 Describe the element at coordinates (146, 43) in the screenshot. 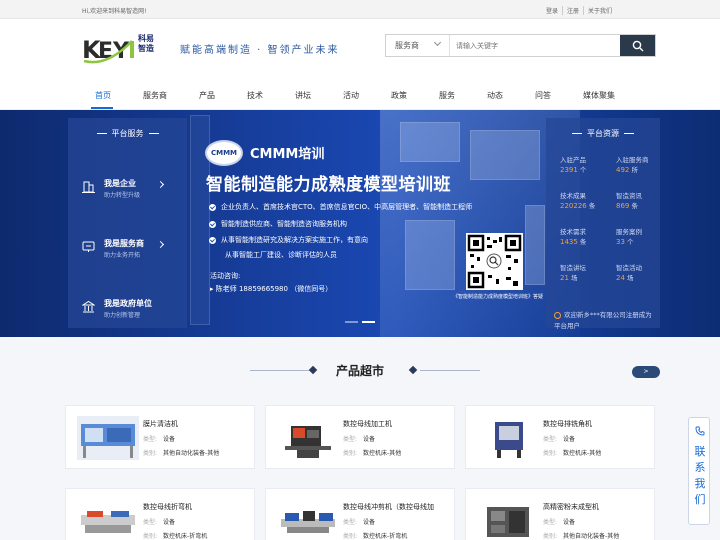

I see `logo-text: 科易 智造` at that location.